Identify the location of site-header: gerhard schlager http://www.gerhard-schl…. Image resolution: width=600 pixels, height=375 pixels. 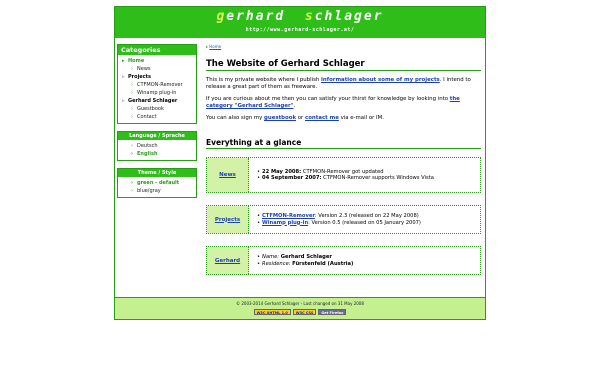
(300, 22).